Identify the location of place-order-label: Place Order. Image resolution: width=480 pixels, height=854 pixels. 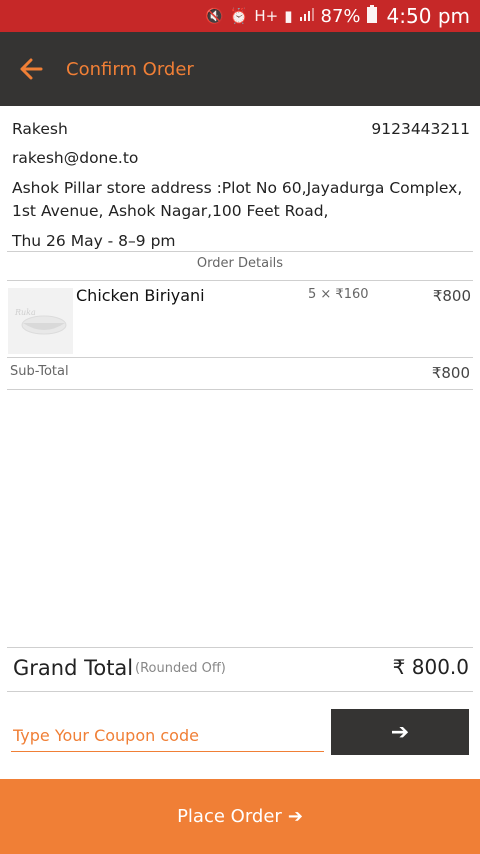
(229, 816).